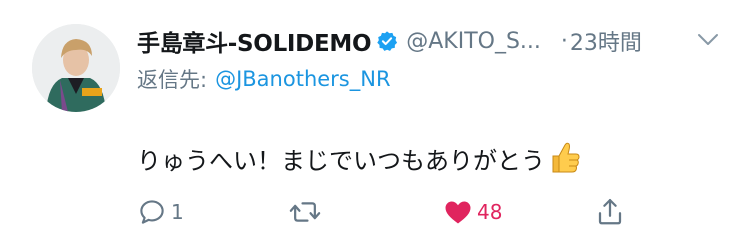 Image resolution: width=749 pixels, height=249 pixels. I want to click on reply-context: 返信先: @JBanothers_NR, so click(264, 79).